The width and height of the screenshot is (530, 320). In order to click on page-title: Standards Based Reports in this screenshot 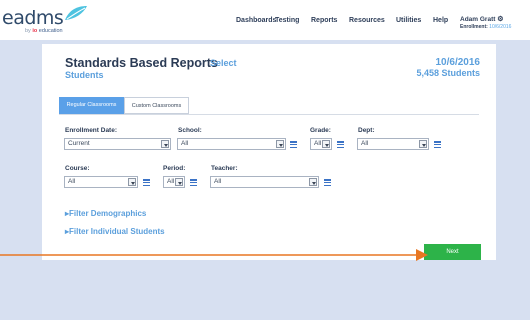, I will do `click(141, 63)`.